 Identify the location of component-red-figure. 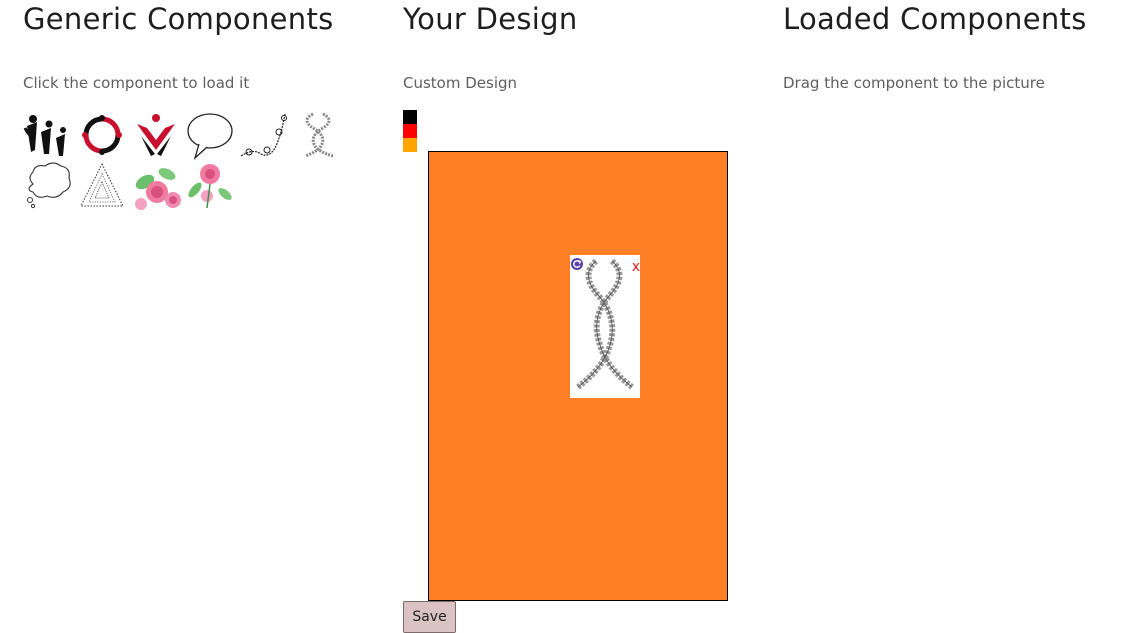
(156, 135).